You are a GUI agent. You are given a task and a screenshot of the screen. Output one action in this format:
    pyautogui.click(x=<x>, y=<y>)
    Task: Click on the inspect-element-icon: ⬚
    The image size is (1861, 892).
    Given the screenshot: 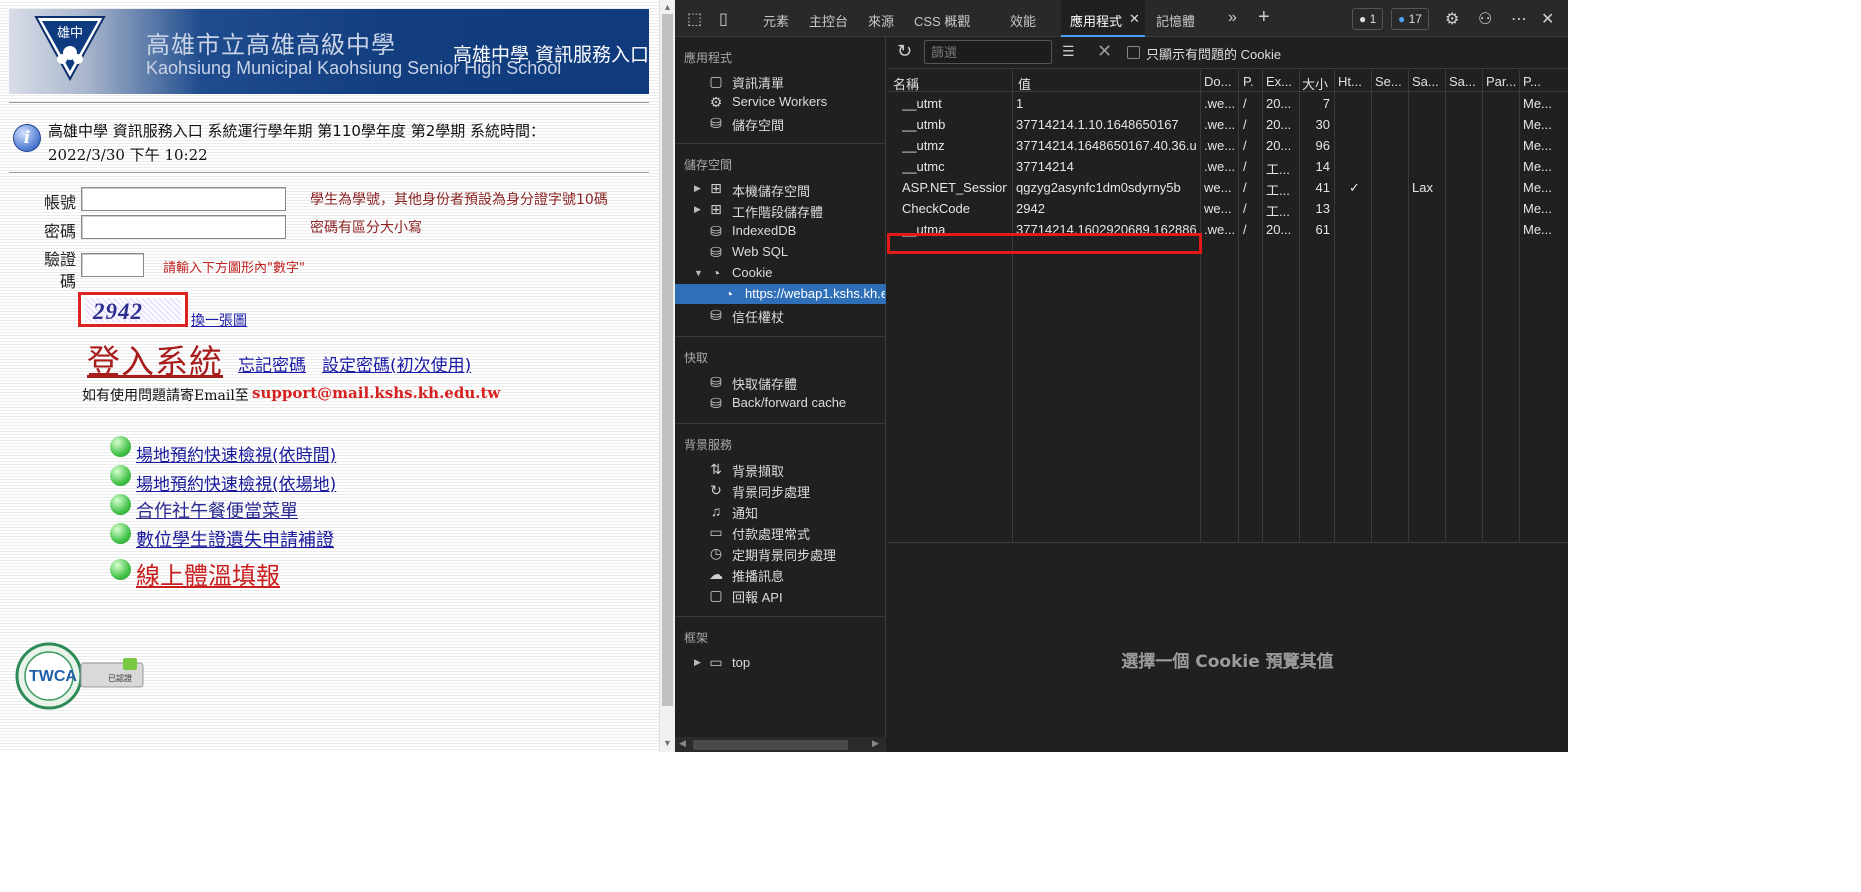 What is the action you would take?
    pyautogui.click(x=694, y=19)
    